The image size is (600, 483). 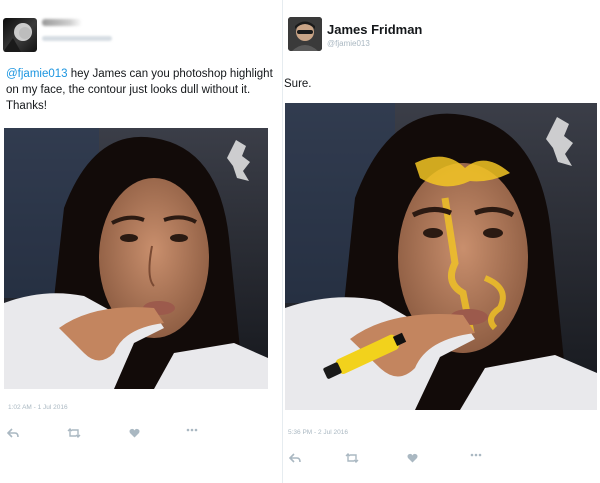 What do you see at coordinates (77, 38) in the screenshot?
I see `blurred-handle` at bounding box center [77, 38].